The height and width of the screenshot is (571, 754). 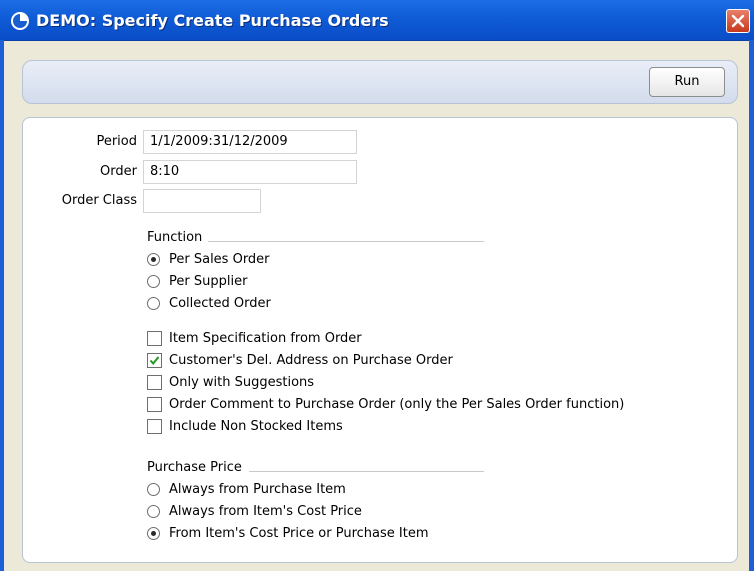 What do you see at coordinates (242, 382) in the screenshot?
I see `checkbox-label: Only with Suggestions` at bounding box center [242, 382].